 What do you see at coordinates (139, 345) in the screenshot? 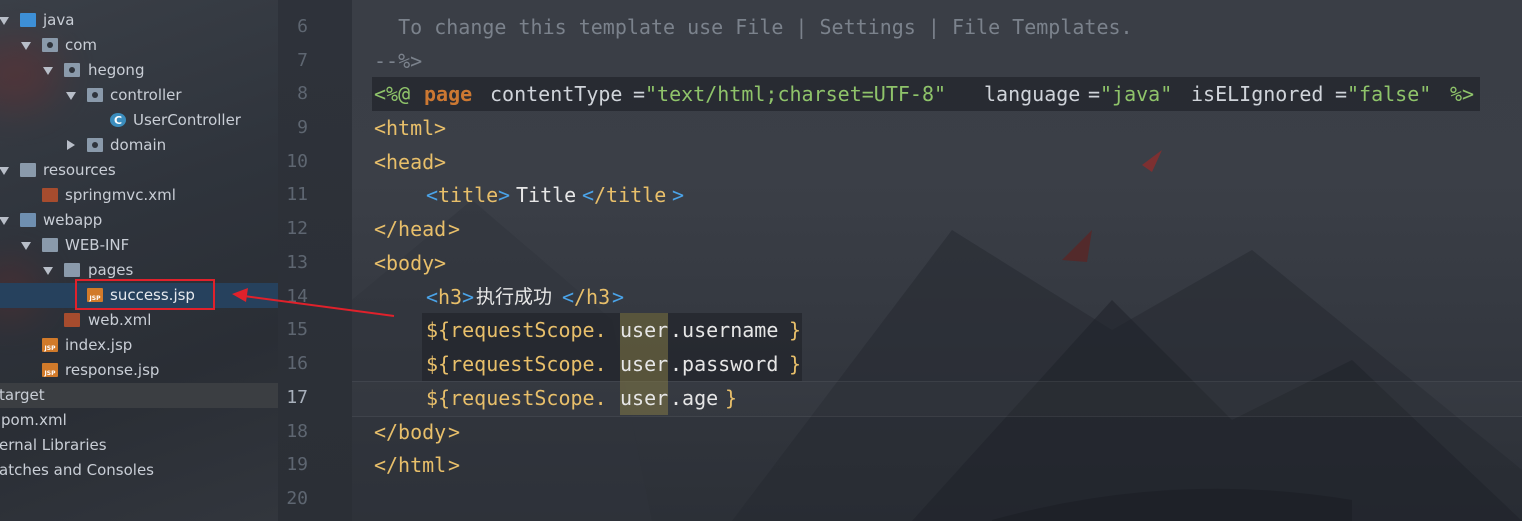
I see `tree-item-index-jsp: index.jsp` at bounding box center [139, 345].